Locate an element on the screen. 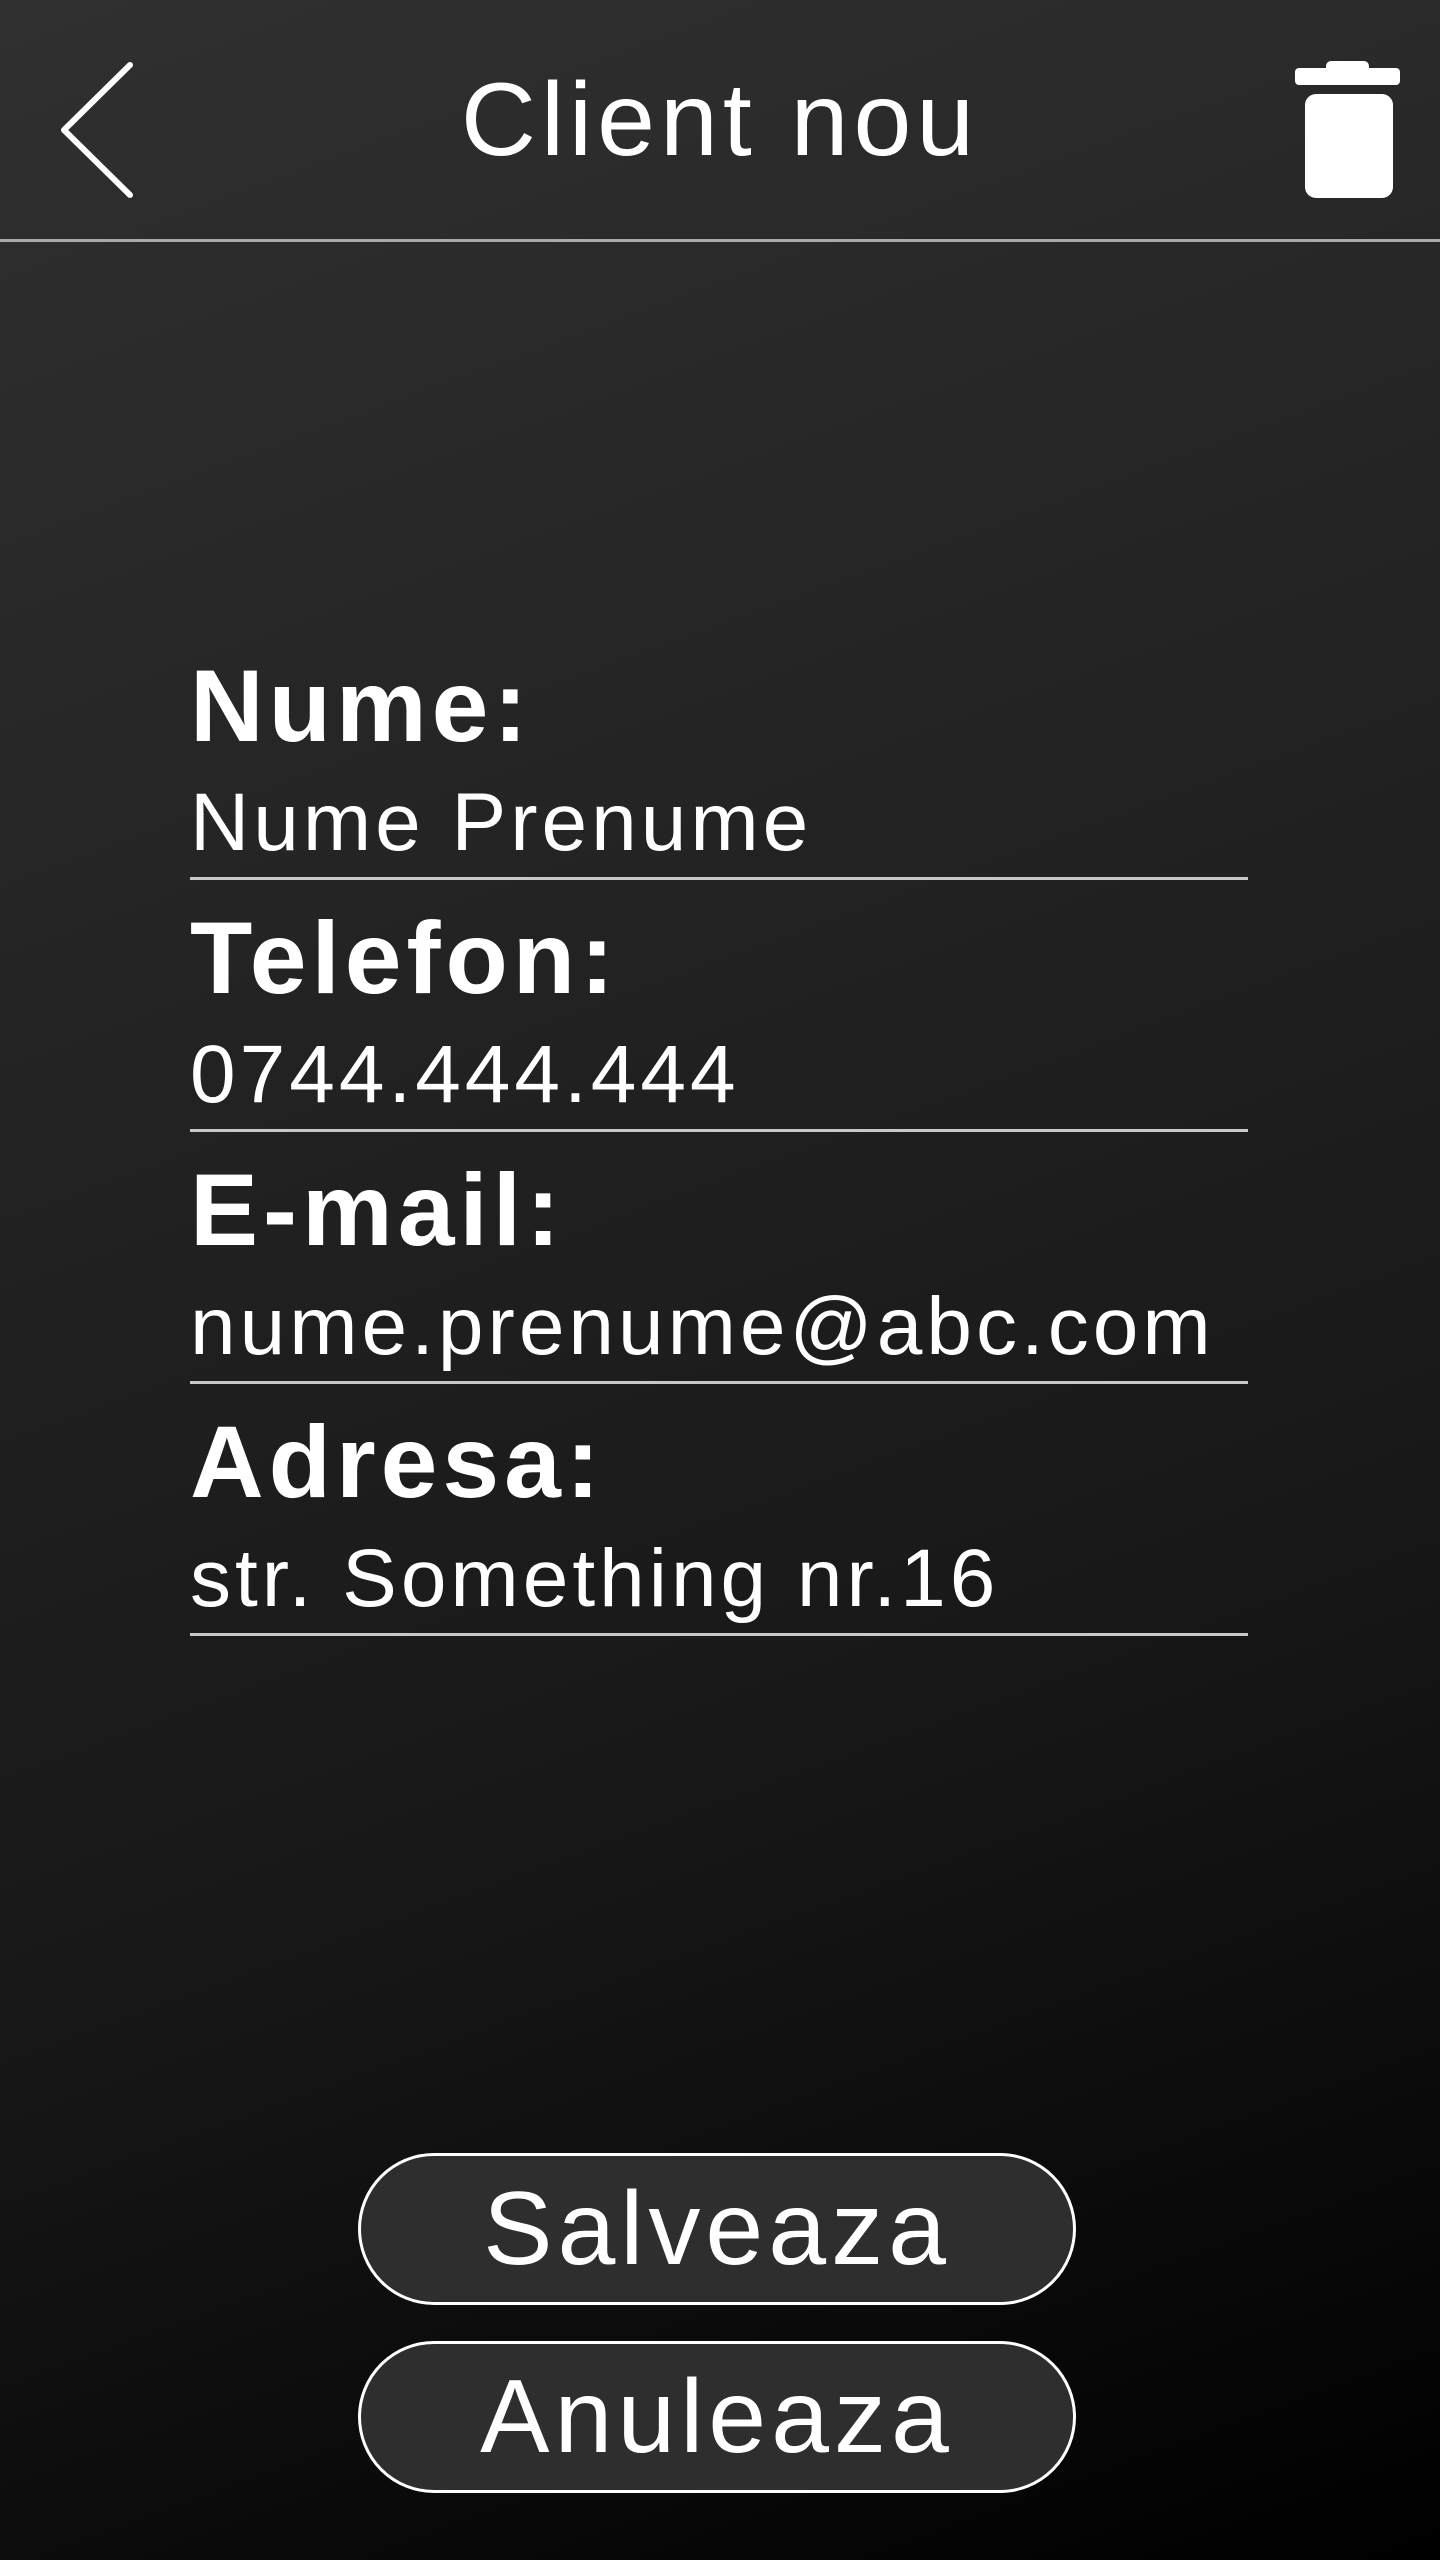 The image size is (1440, 2560). name-field: Nume: Nume Prenume is located at coordinates (719, 781).